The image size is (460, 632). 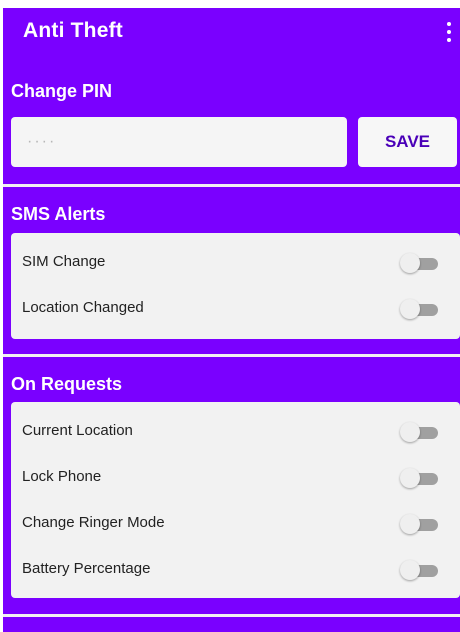 I want to click on change-ringer-mode-toggle, so click(x=419, y=524).